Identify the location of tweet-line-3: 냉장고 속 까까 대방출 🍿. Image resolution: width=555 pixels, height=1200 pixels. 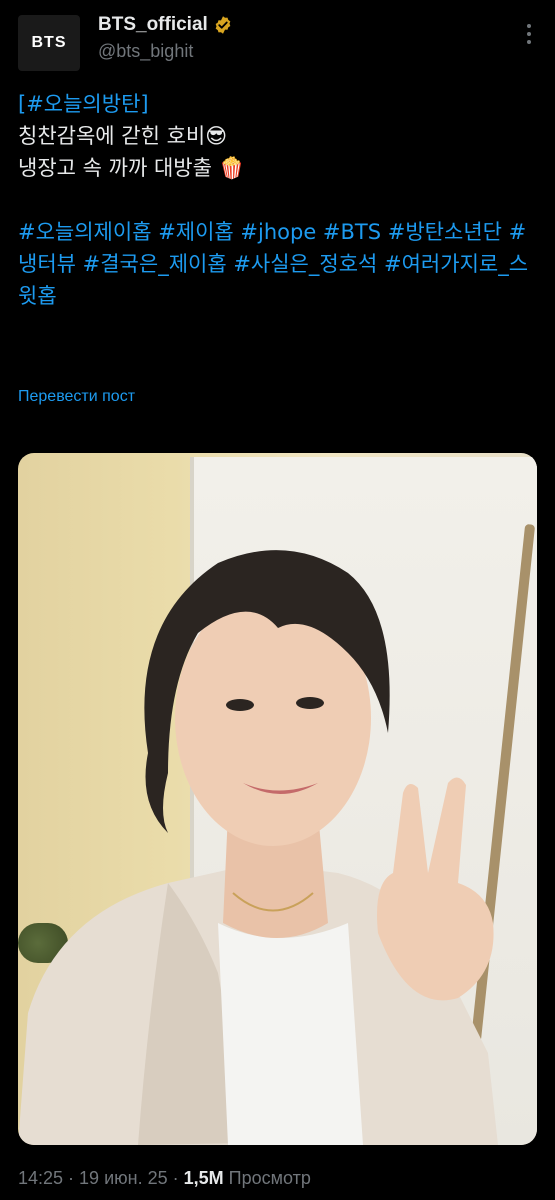
(131, 168).